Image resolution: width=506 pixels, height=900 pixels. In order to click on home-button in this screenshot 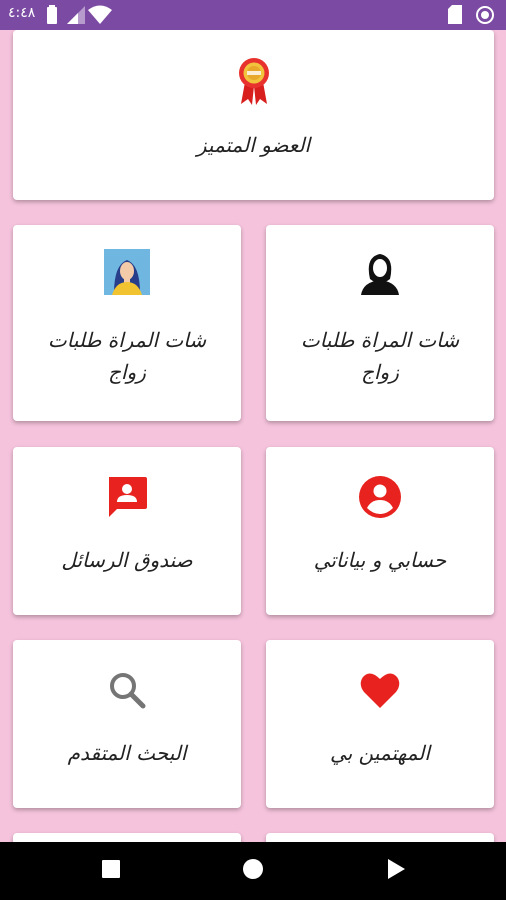, I will do `click(253, 871)`.